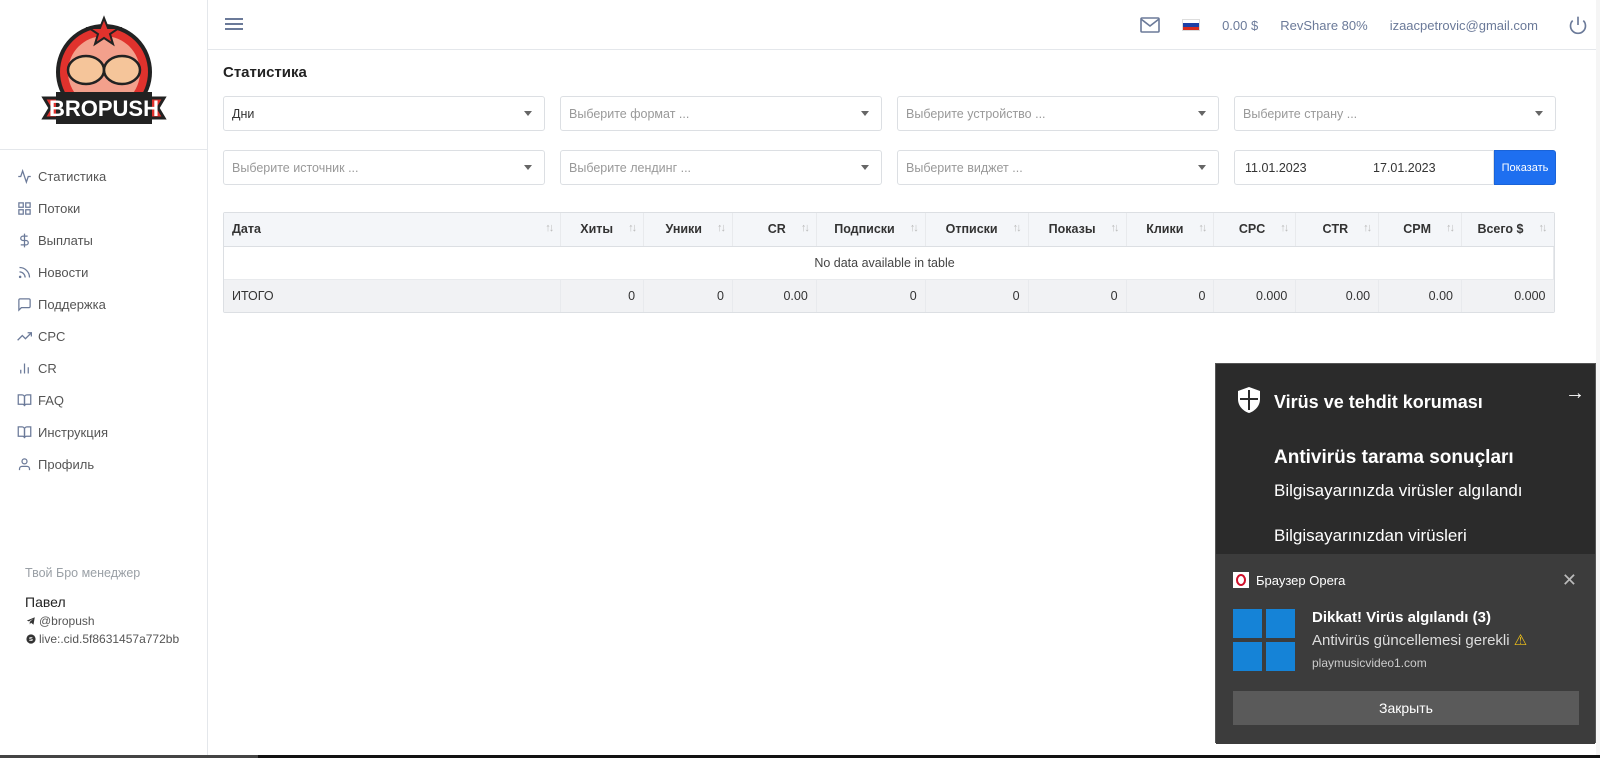 The height and width of the screenshot is (758, 1600). What do you see at coordinates (63, 272) in the screenshot?
I see `sidebar-item-label: Новости` at bounding box center [63, 272].